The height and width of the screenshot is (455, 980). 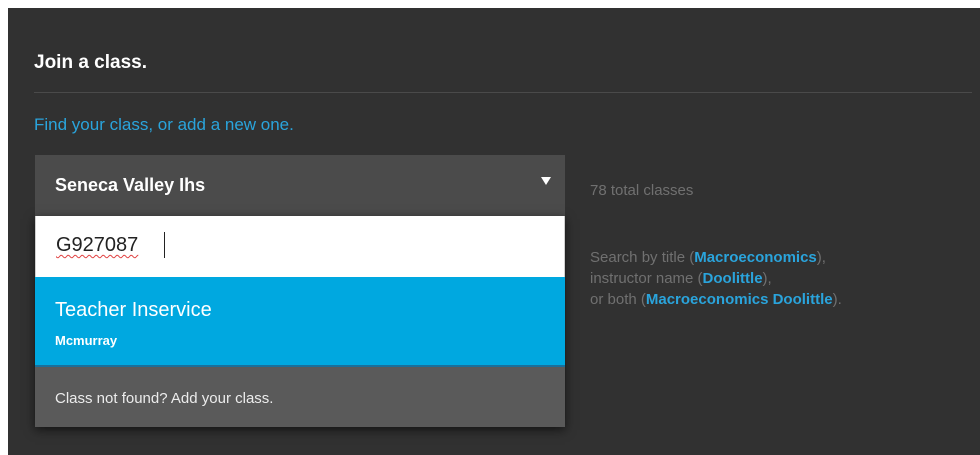 What do you see at coordinates (642, 190) in the screenshot?
I see `total-classes-count: 78 total classes` at bounding box center [642, 190].